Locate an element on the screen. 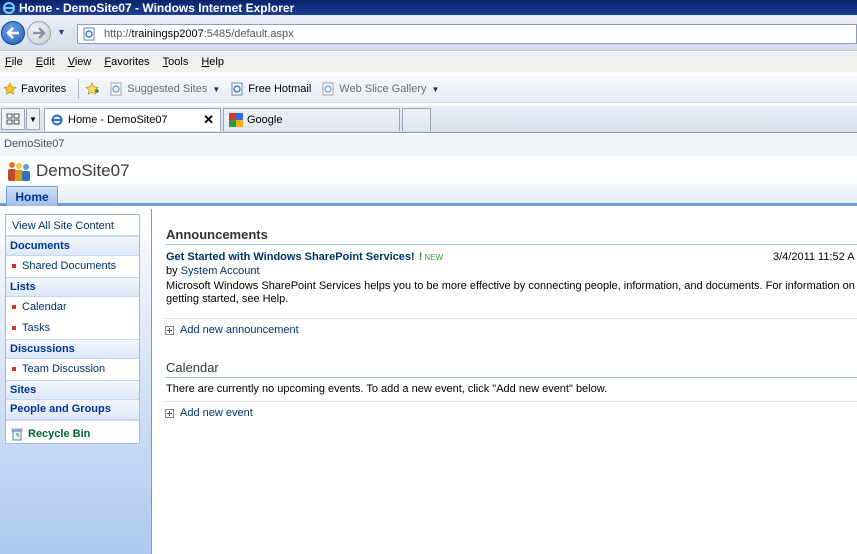 The image size is (857, 554). forward-button is located at coordinates (39, 33).